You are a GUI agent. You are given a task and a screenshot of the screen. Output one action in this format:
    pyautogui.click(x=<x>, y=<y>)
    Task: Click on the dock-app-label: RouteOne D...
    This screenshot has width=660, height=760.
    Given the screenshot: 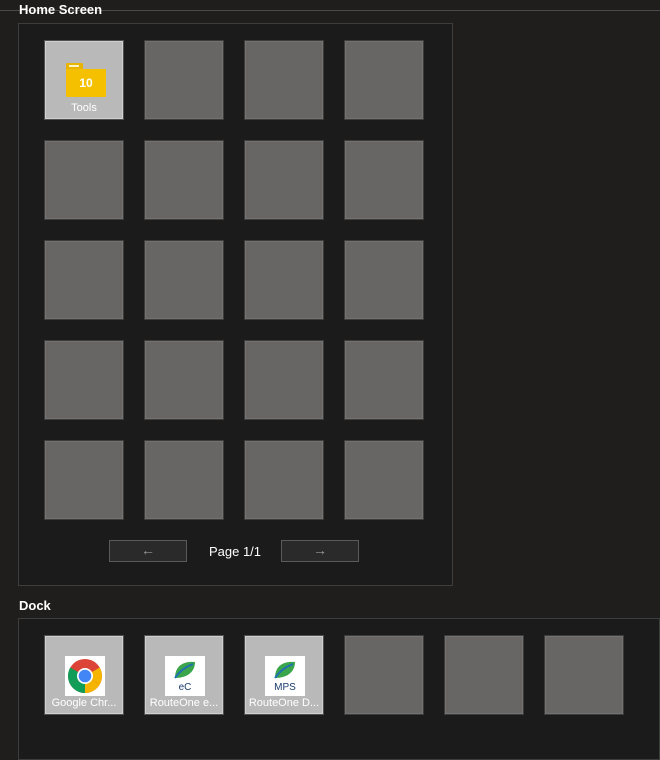 What is the action you would take?
    pyautogui.click(x=284, y=703)
    